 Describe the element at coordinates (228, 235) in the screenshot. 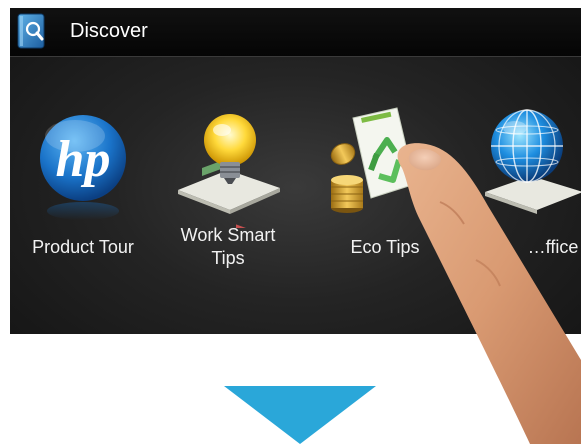

I see `tile-label-line-1: Work Smart` at that location.